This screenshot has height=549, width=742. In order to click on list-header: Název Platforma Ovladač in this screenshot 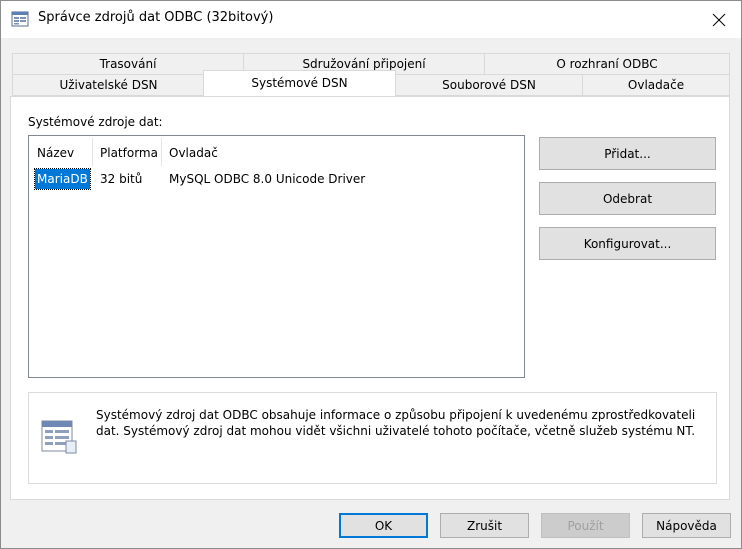, I will do `click(276, 152)`.